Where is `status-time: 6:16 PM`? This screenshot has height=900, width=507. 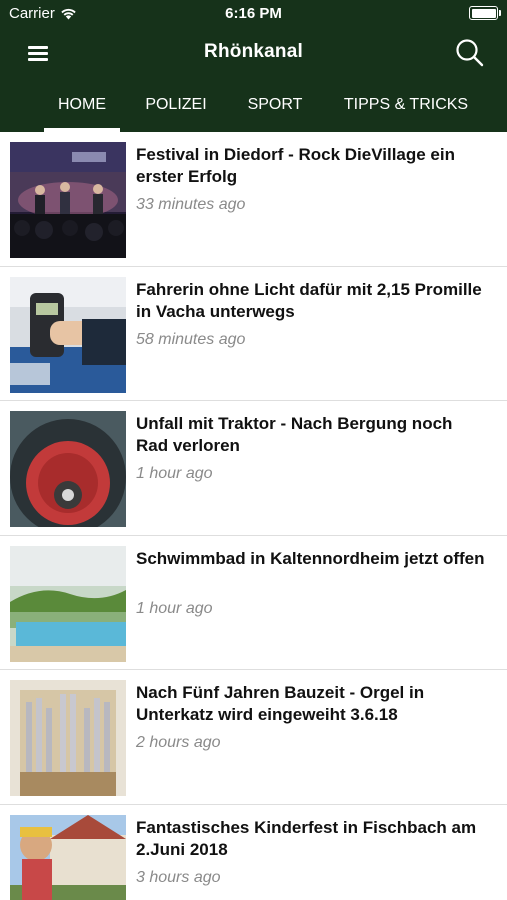 status-time: 6:16 PM is located at coordinates (253, 13).